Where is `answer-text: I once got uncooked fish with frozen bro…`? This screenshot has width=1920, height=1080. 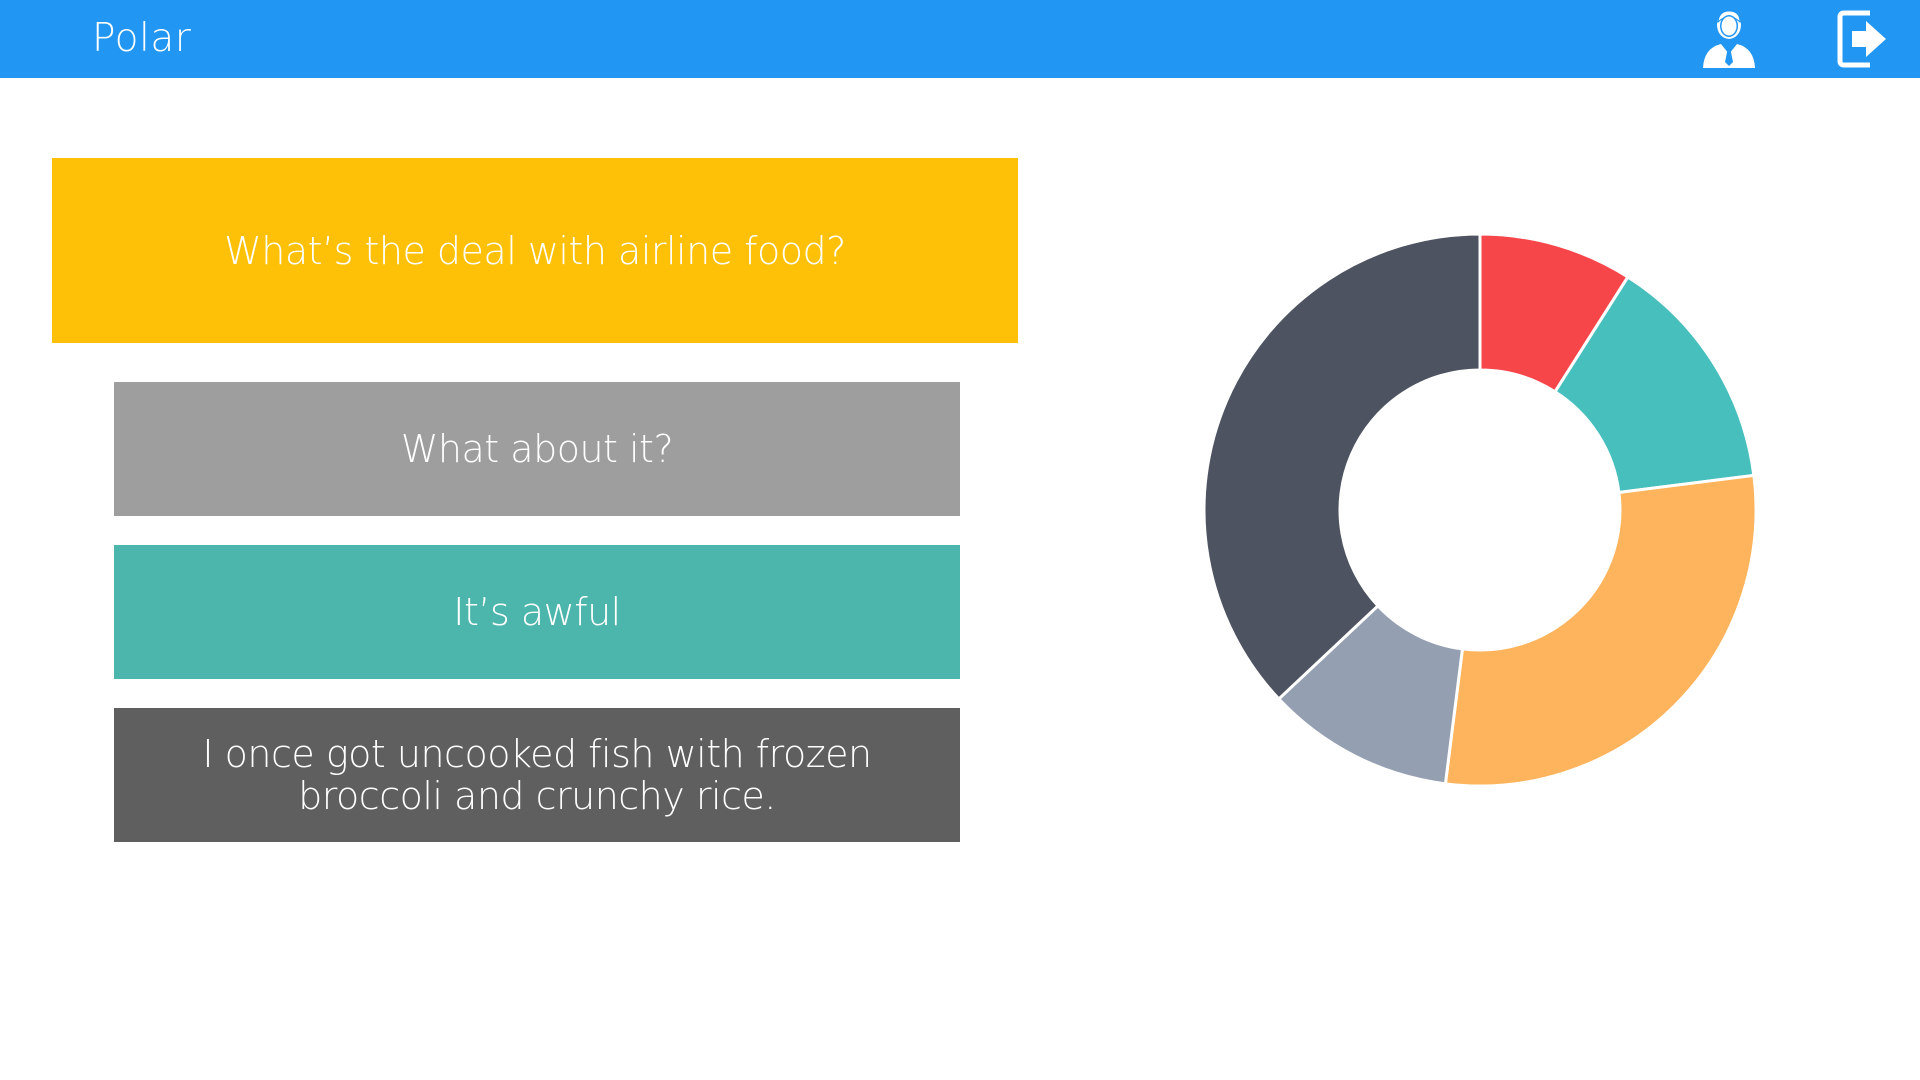 answer-text: I once got uncooked fish with frozen bro… is located at coordinates (537, 775).